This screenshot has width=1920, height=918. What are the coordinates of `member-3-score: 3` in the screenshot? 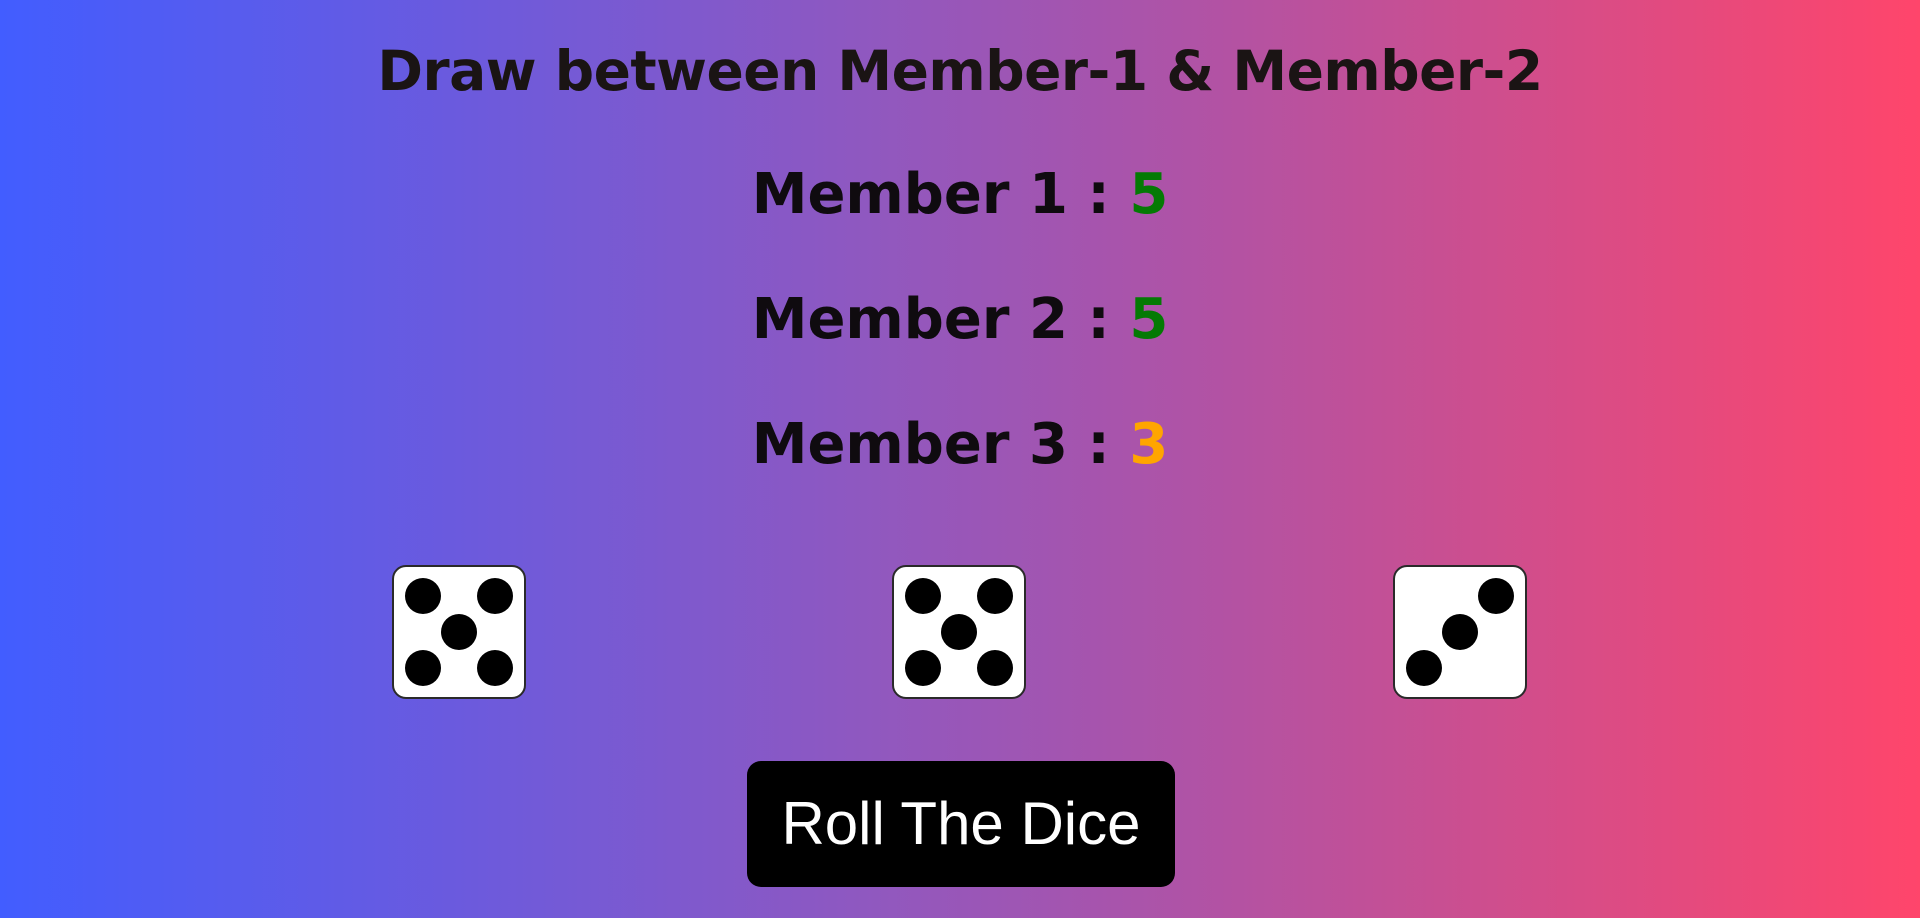 It's located at (1149, 444).